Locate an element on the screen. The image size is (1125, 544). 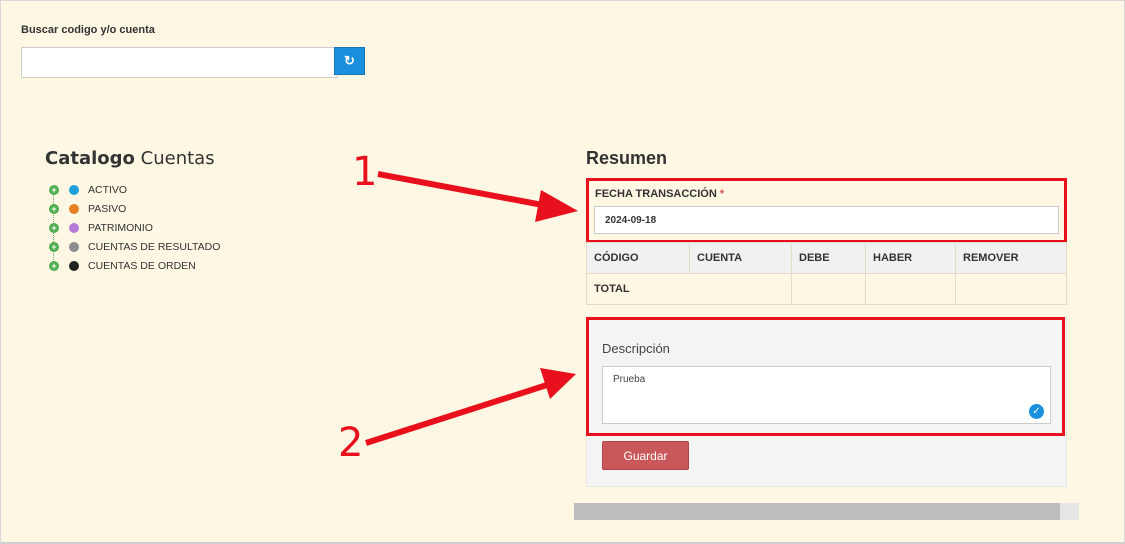
annotation-arrows is located at coordinates (471, 308).